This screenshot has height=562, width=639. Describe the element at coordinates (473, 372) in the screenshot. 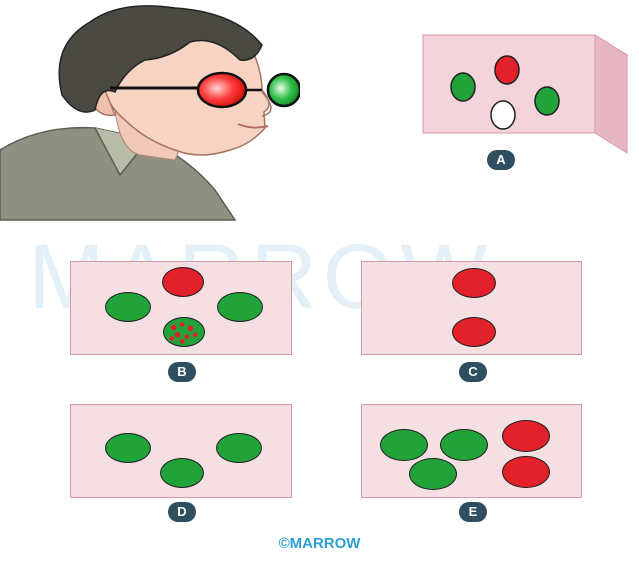

I see `panel-c-label: C` at that location.